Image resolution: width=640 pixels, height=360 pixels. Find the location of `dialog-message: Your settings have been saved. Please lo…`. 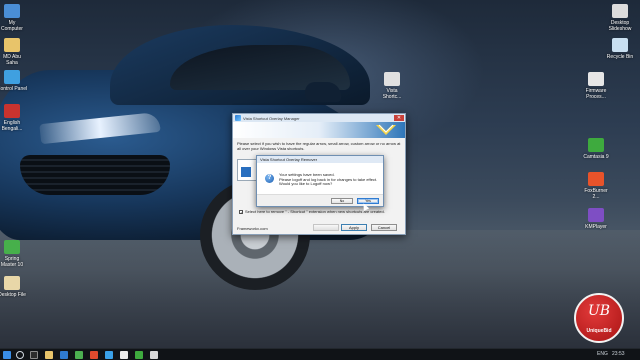

dialog-message: Your settings have been saved. Please lo… is located at coordinates (328, 179).